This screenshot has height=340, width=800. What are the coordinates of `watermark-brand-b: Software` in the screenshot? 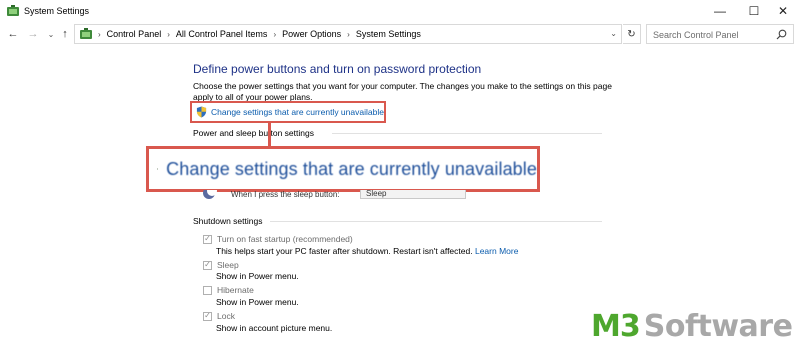 It's located at (718, 324).